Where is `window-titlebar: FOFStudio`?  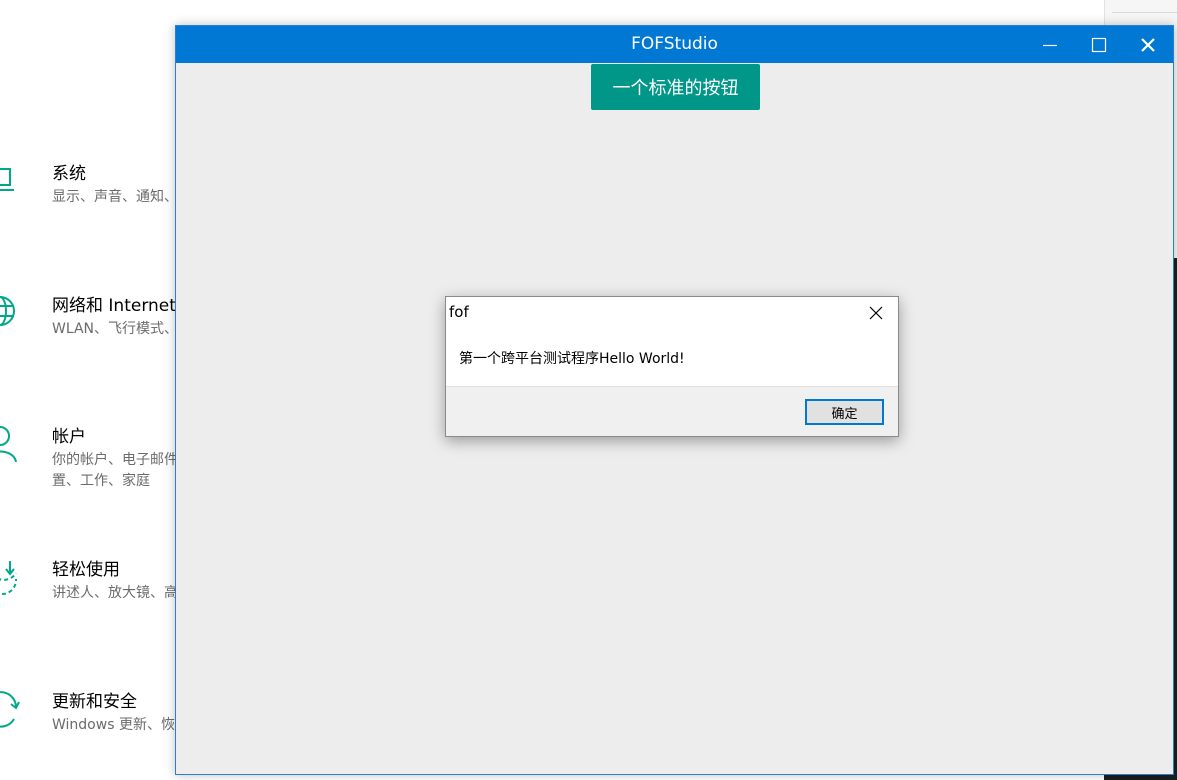
window-titlebar: FOFStudio is located at coordinates (674, 44).